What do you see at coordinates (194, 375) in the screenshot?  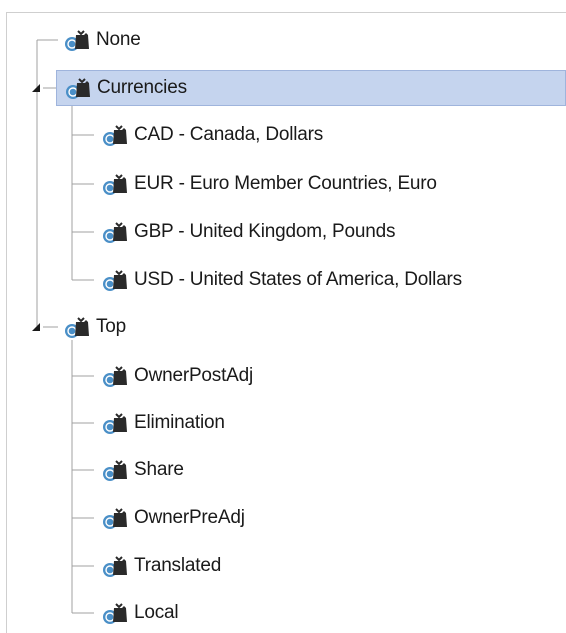 I see `tree-node-label: OwnerPostAdj` at bounding box center [194, 375].